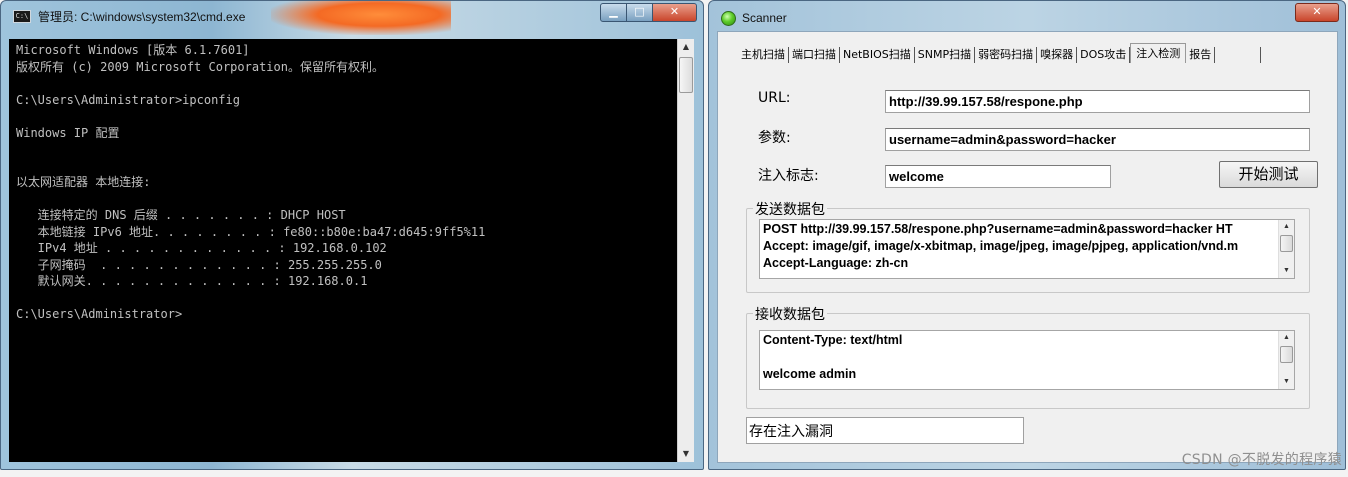  What do you see at coordinates (790, 314) in the screenshot?
I see `recv-group-title: 接收数据包` at bounding box center [790, 314].